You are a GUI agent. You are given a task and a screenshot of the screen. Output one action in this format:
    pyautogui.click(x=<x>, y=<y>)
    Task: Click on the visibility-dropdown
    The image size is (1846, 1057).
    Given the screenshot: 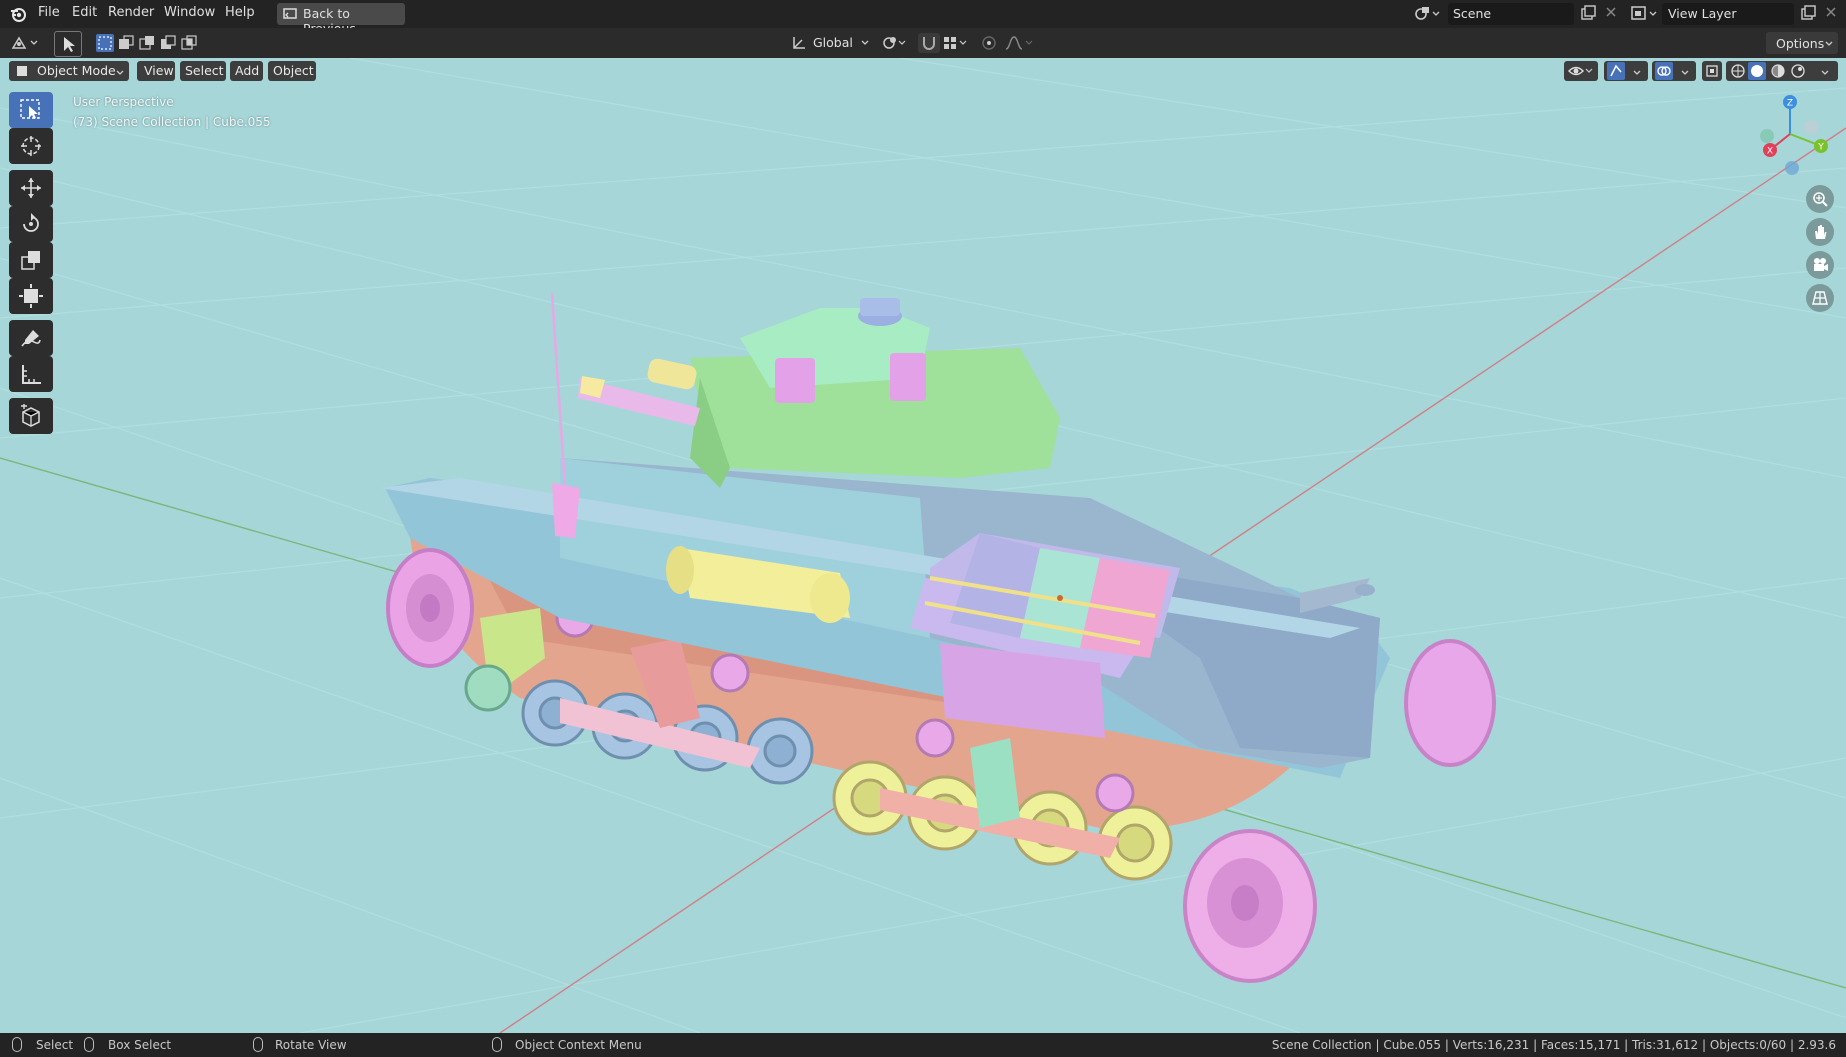 What is the action you would take?
    pyautogui.click(x=1581, y=71)
    